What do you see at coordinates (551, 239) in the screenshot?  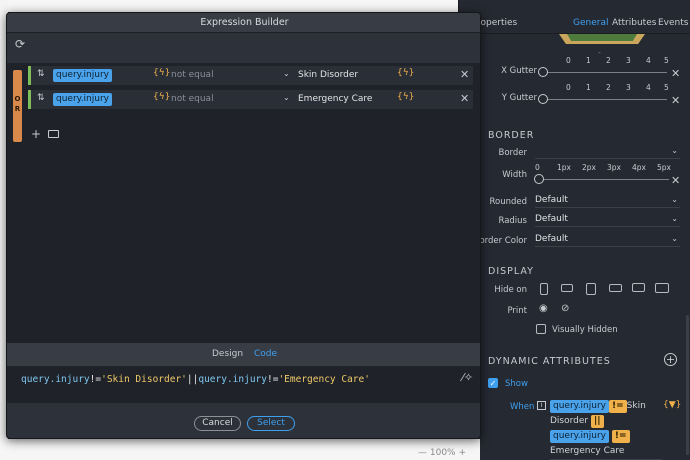 I see `border-color-value: Default` at bounding box center [551, 239].